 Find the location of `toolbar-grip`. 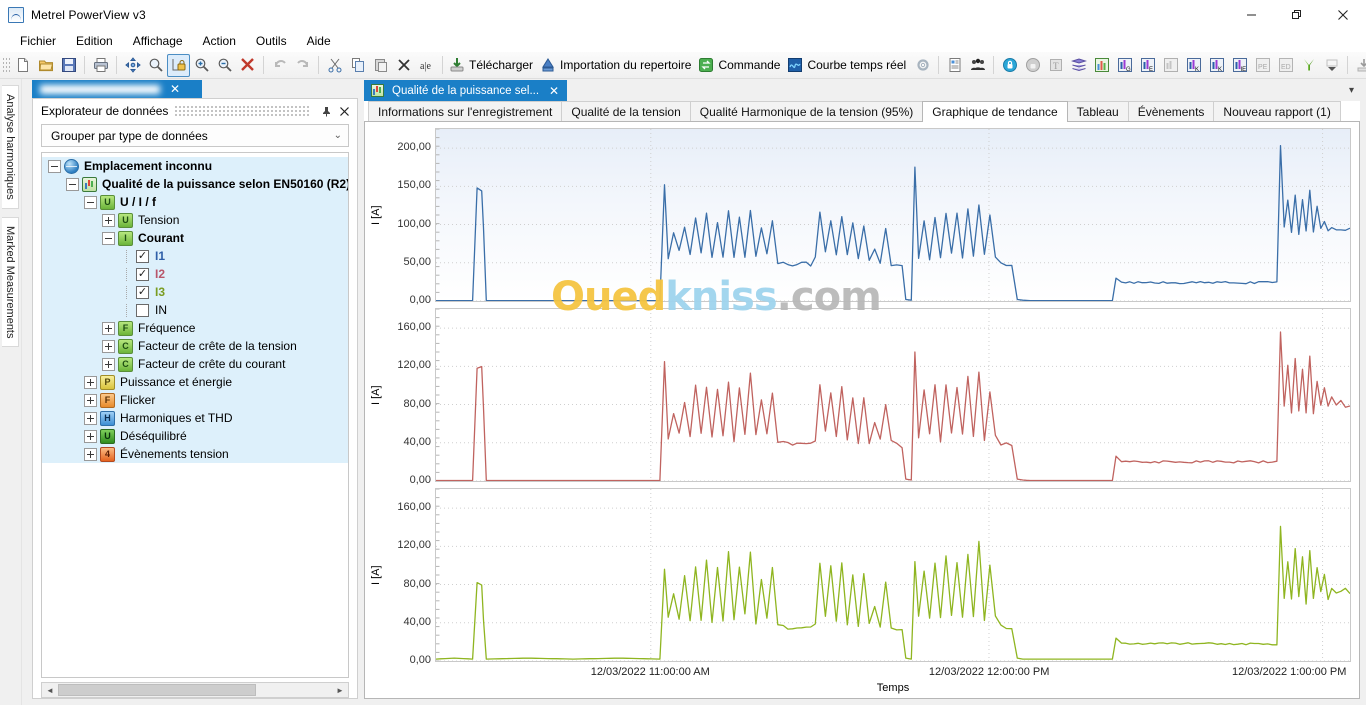

toolbar-grip is located at coordinates (6, 65).